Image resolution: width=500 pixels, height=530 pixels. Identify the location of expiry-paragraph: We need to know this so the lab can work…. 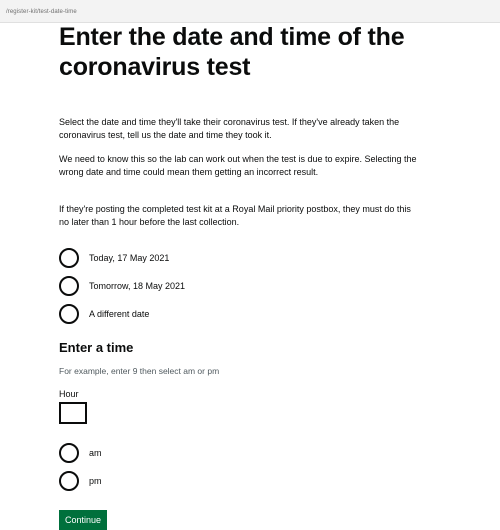
(238, 165).